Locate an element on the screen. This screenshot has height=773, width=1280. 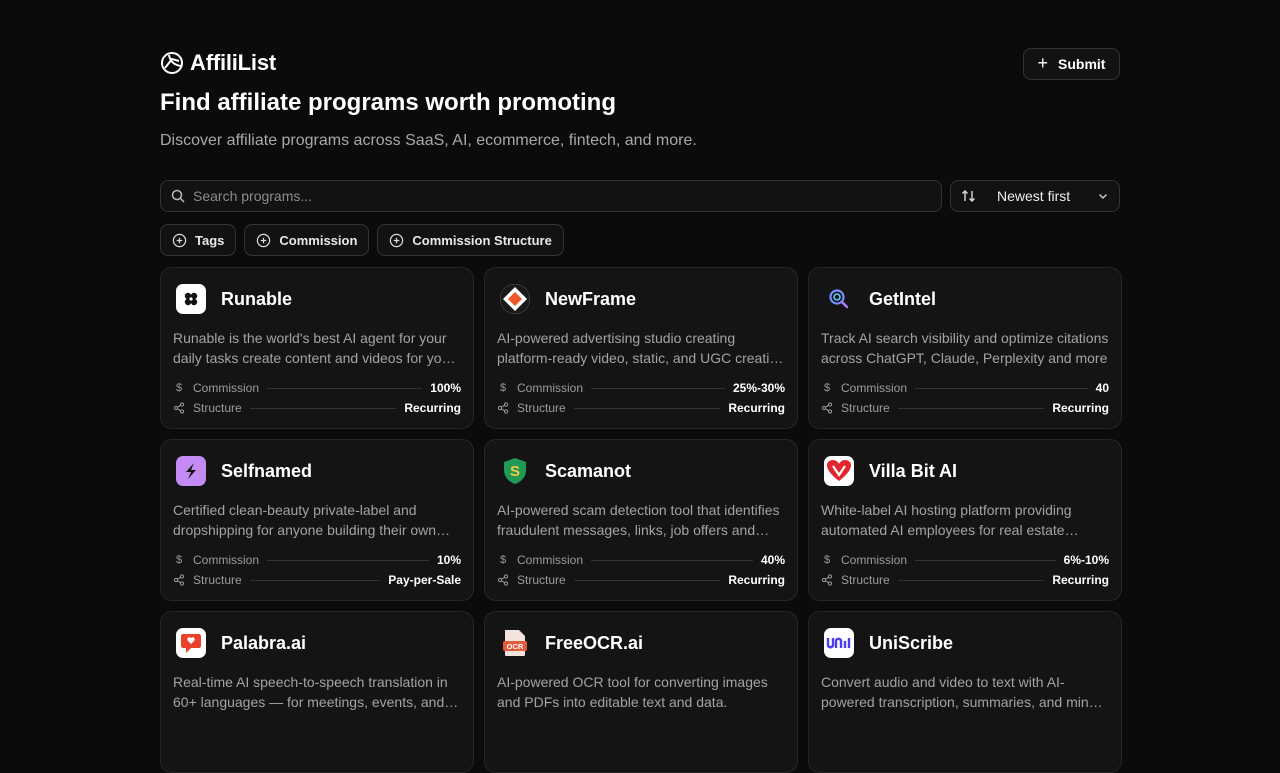
brand-name: AffiliList is located at coordinates (233, 62).